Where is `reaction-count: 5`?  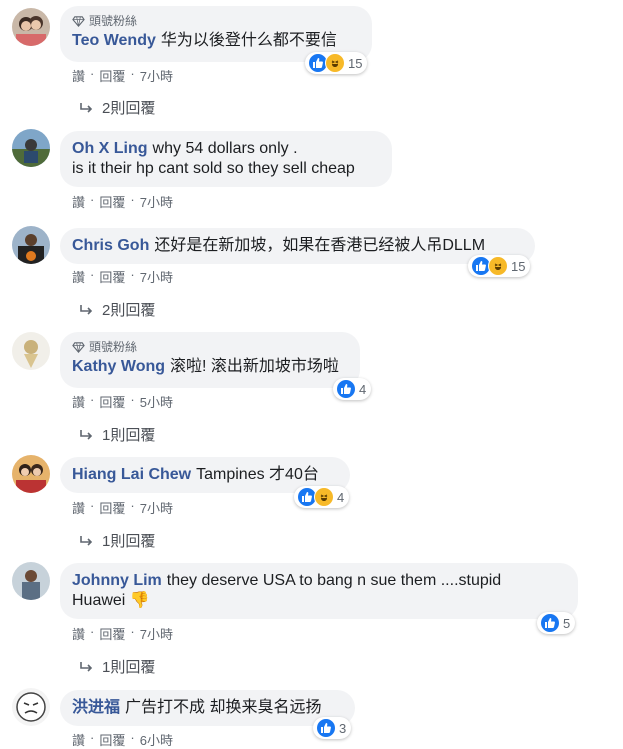 reaction-count: 5 is located at coordinates (567, 623).